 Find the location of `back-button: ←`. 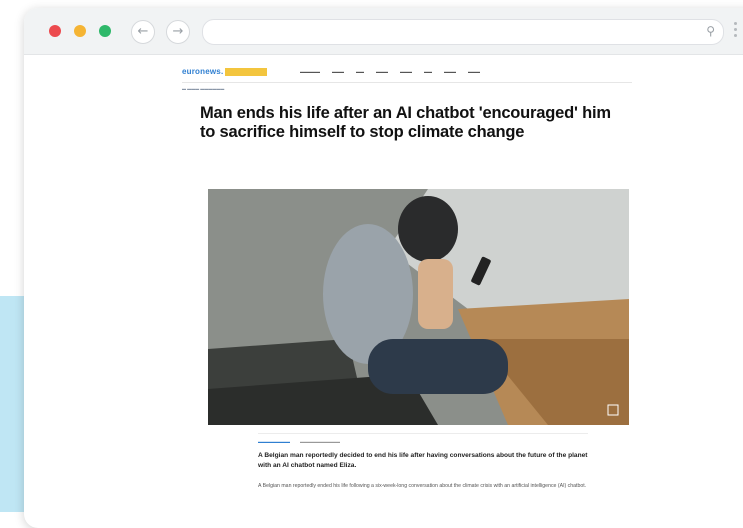

back-button: ← is located at coordinates (143, 32).